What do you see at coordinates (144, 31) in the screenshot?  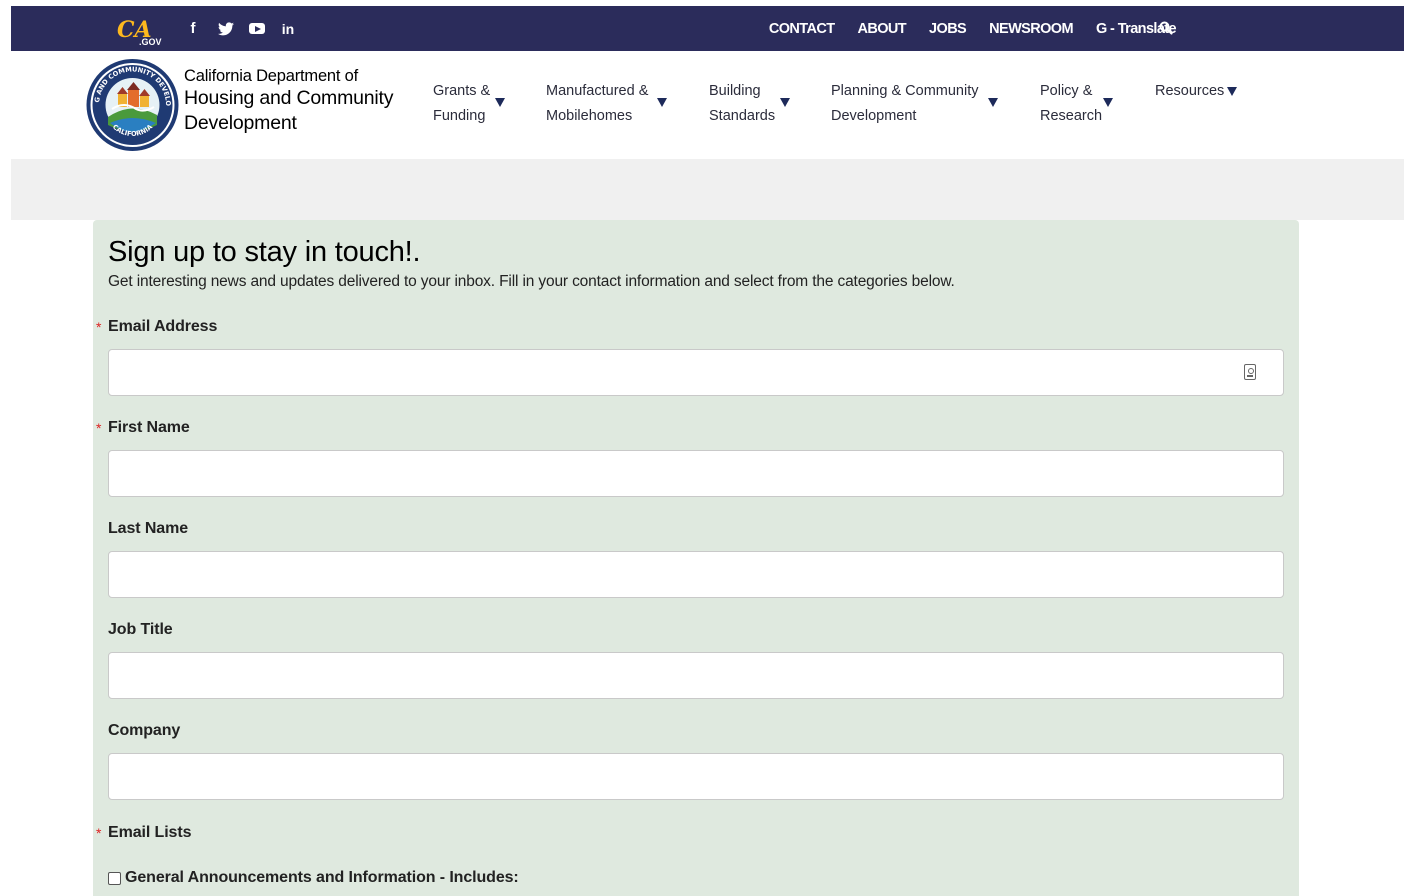 I see `ca-gov-logo: CA .GOV` at bounding box center [144, 31].